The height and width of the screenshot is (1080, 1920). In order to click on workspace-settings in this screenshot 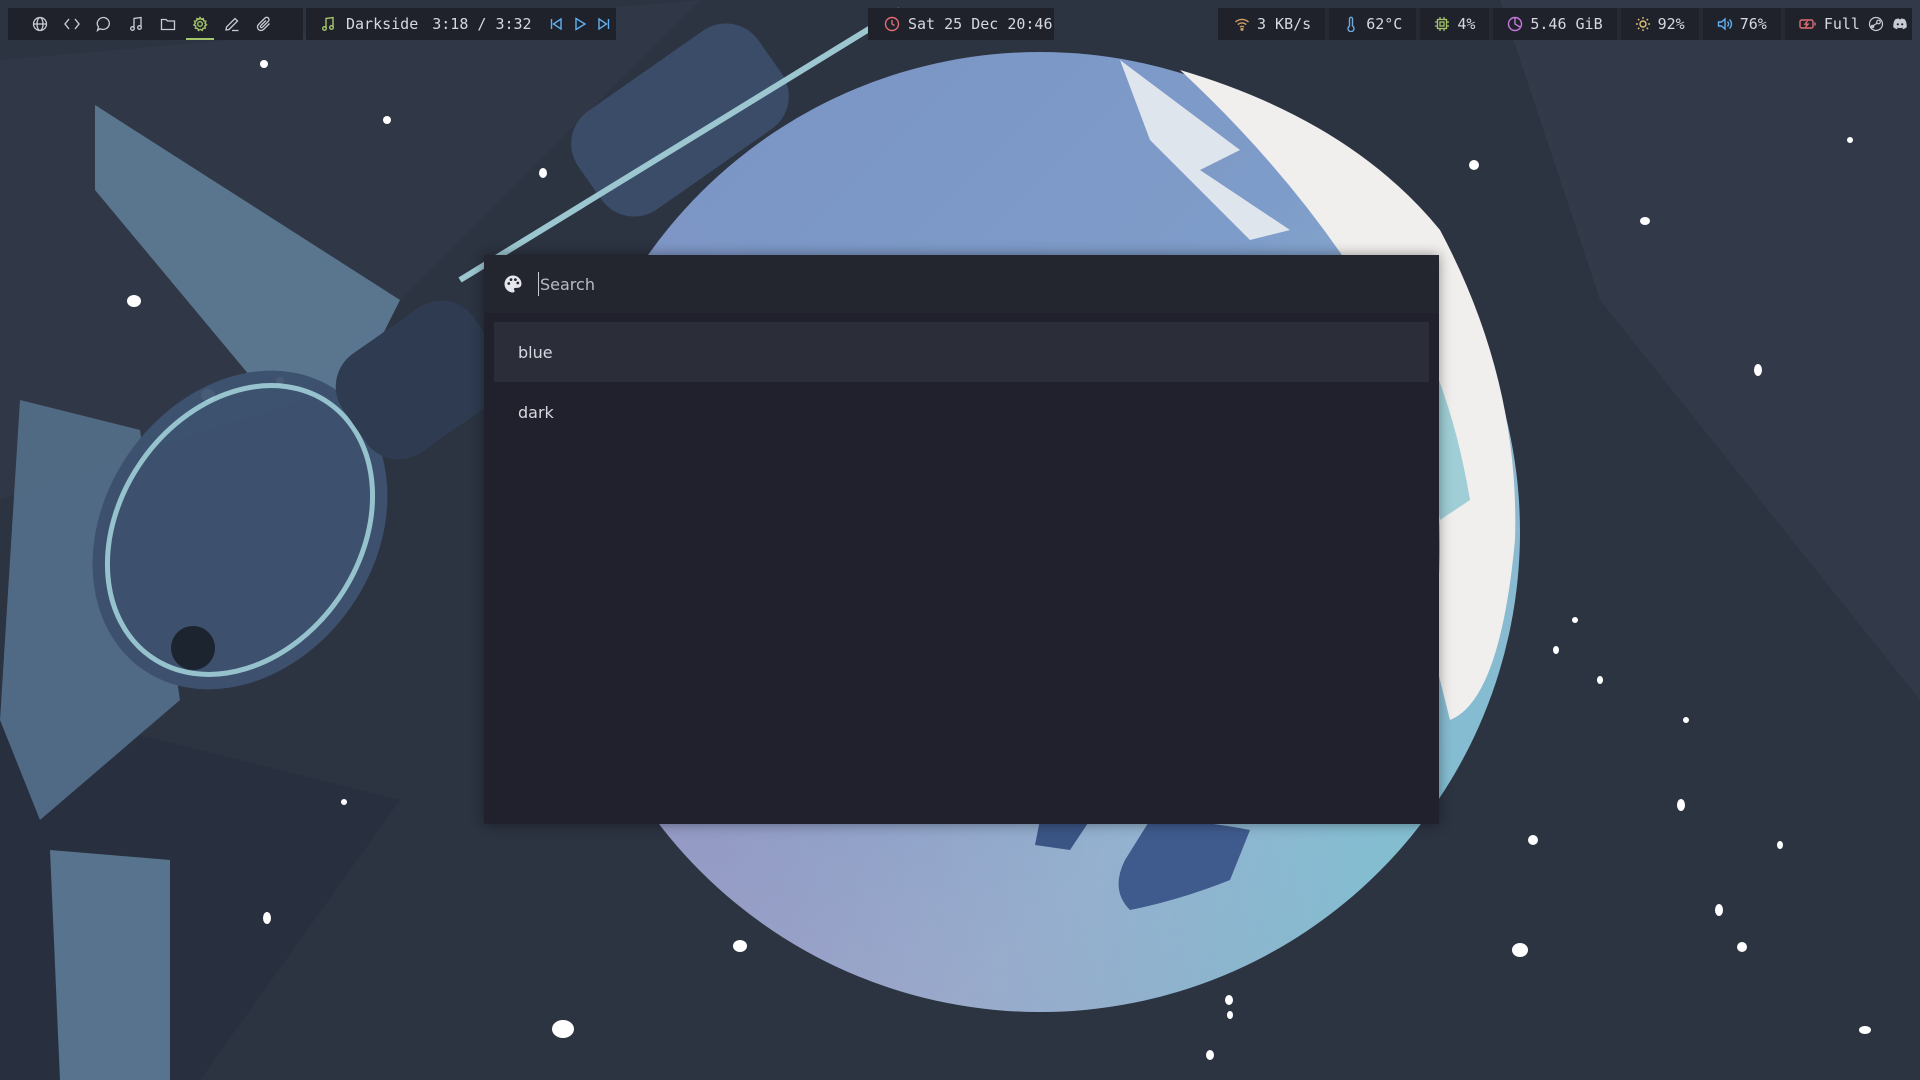, I will do `click(200, 24)`.